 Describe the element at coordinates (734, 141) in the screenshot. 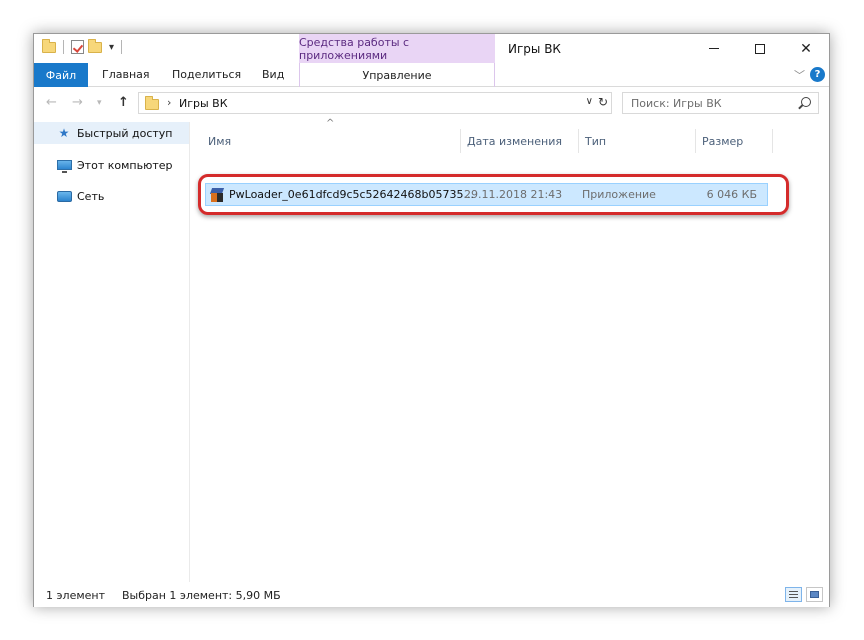

I see `column-header-size: Размер` at that location.